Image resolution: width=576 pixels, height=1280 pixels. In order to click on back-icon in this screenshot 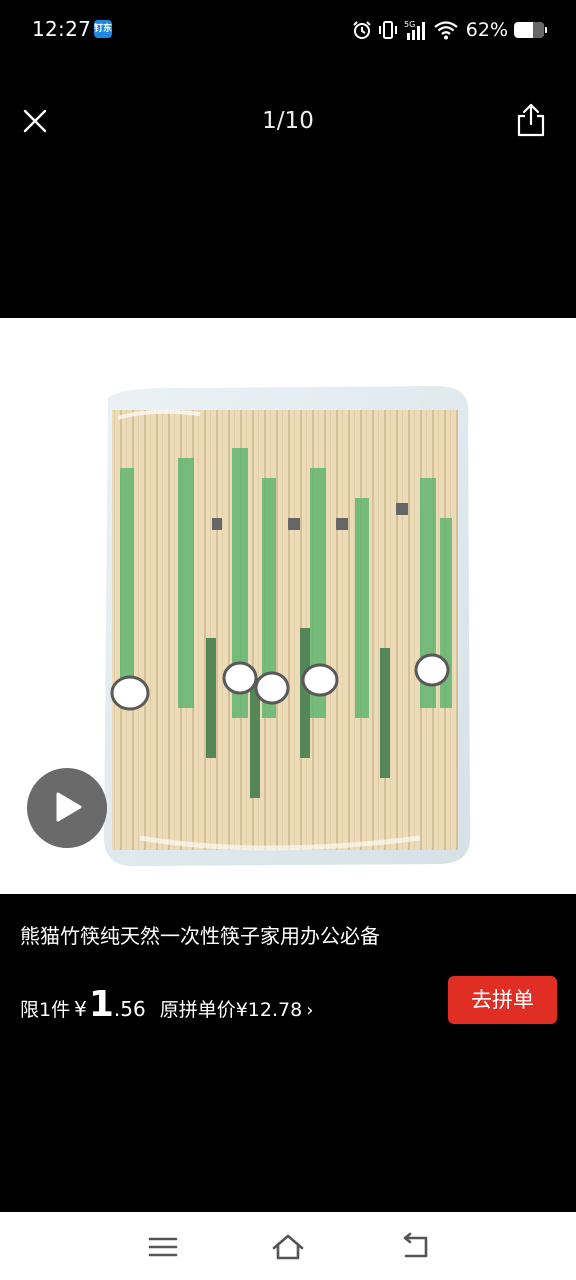, I will do `click(416, 1247)`.